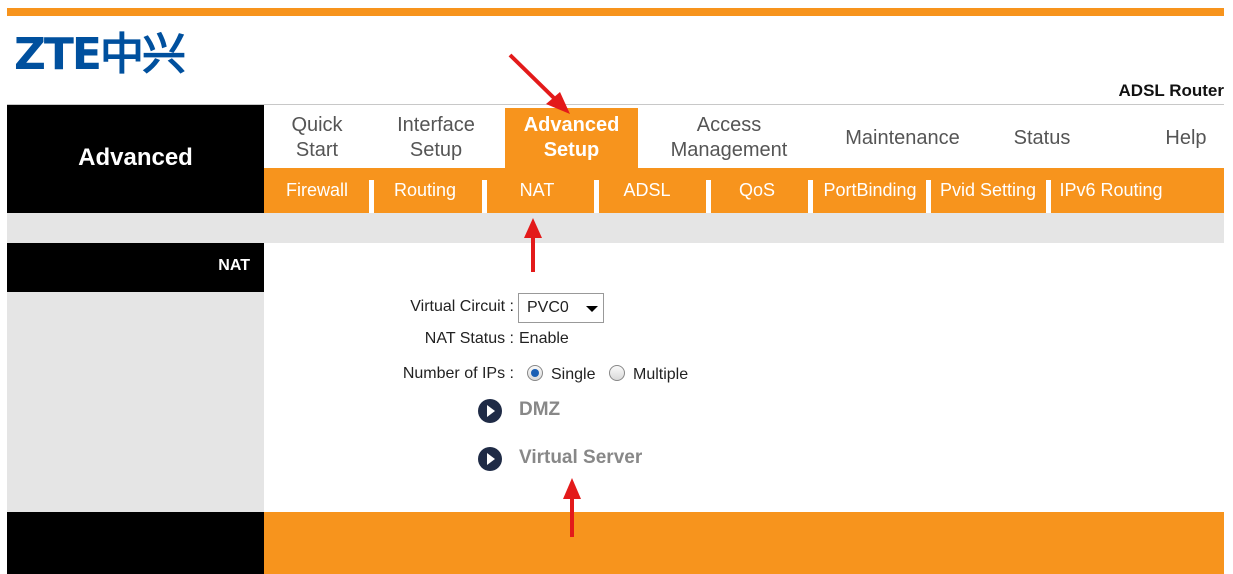  What do you see at coordinates (539, 83) in the screenshot?
I see `annotation-arrow-advanced-setup` at bounding box center [539, 83].